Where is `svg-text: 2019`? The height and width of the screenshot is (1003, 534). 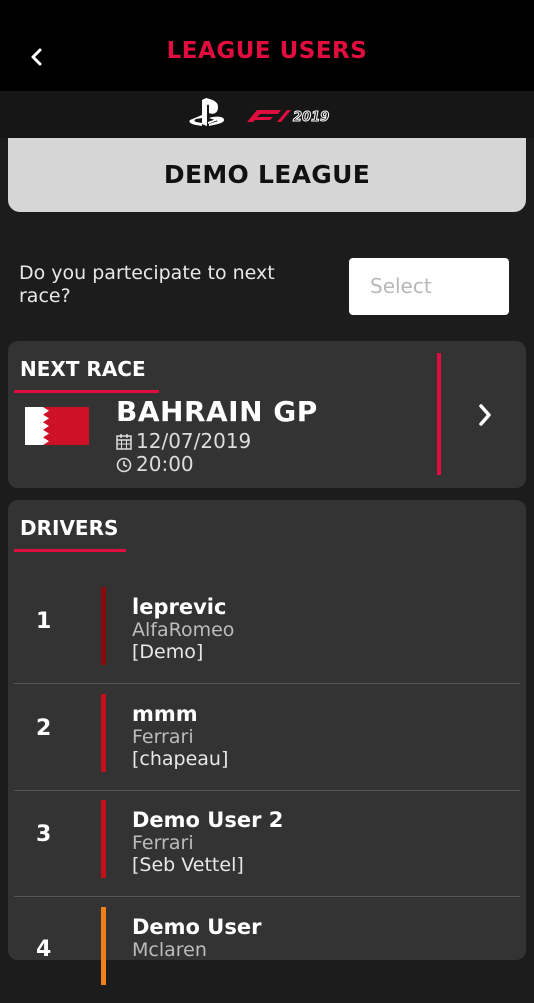 svg-text: 2019 is located at coordinates (311, 117).